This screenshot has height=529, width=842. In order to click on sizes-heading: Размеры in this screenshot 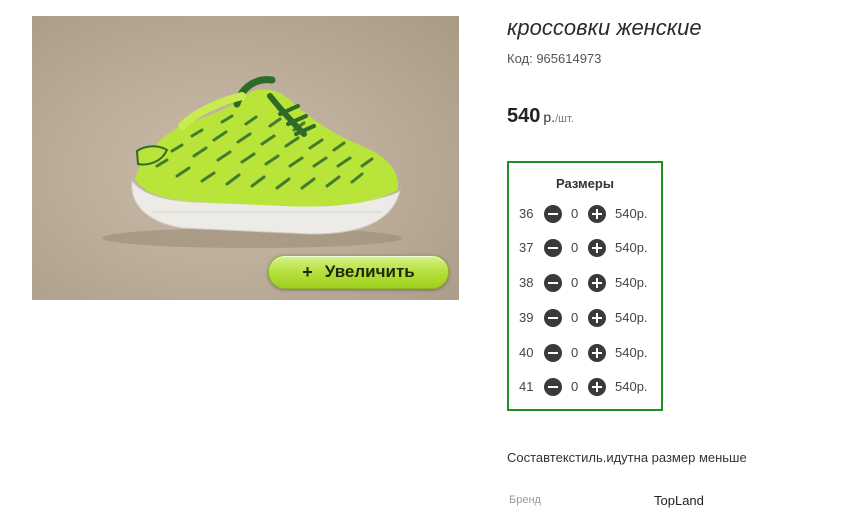, I will do `click(585, 183)`.